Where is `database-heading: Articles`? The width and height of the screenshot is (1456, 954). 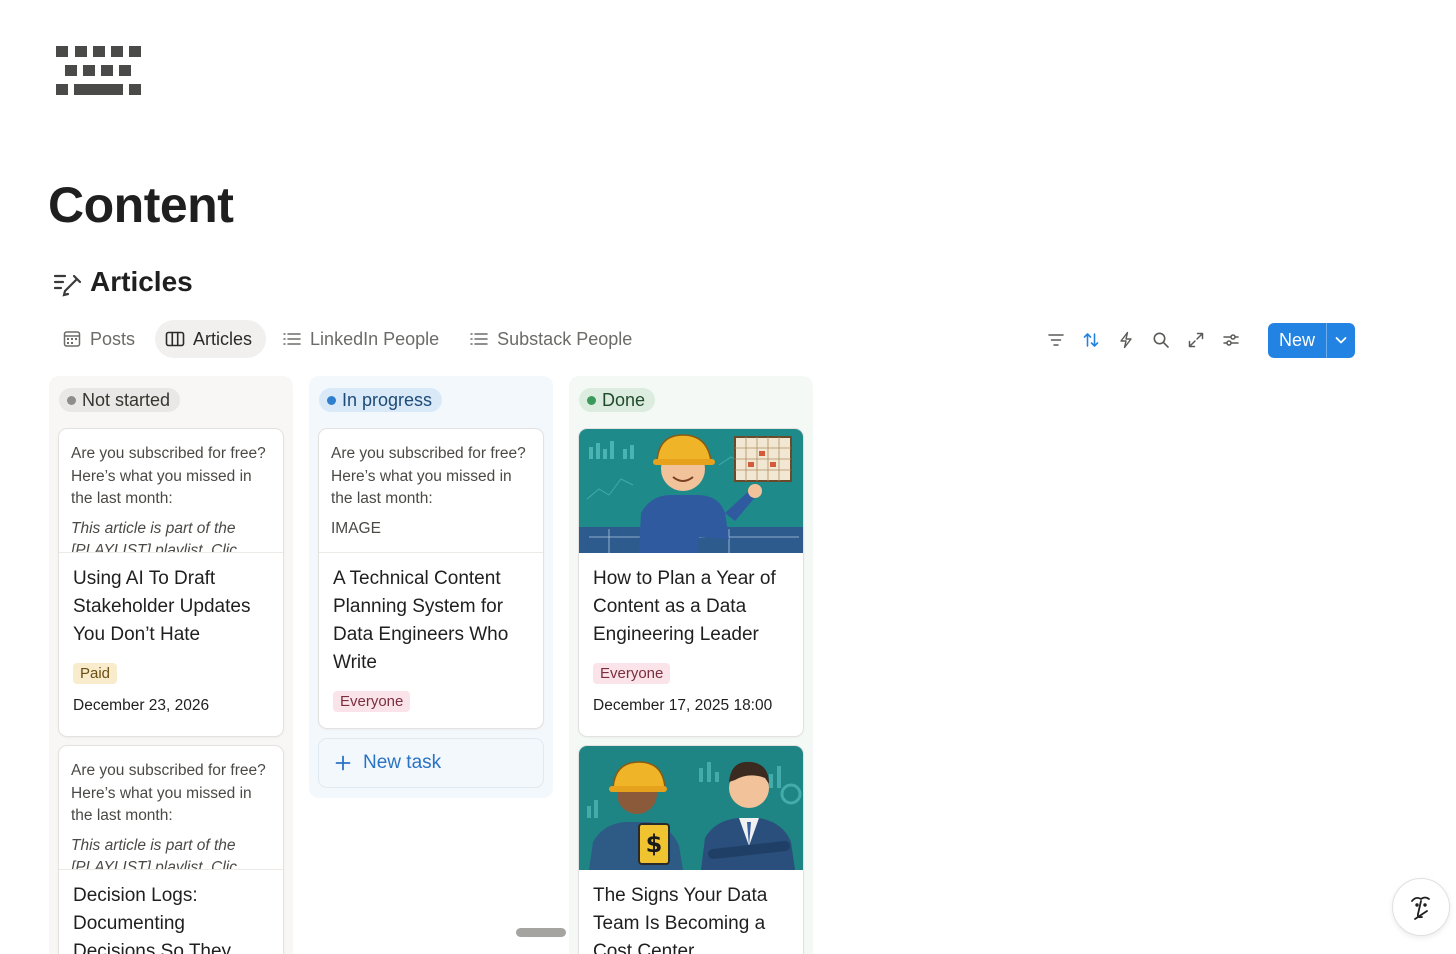
database-heading: Articles is located at coordinates (122, 282).